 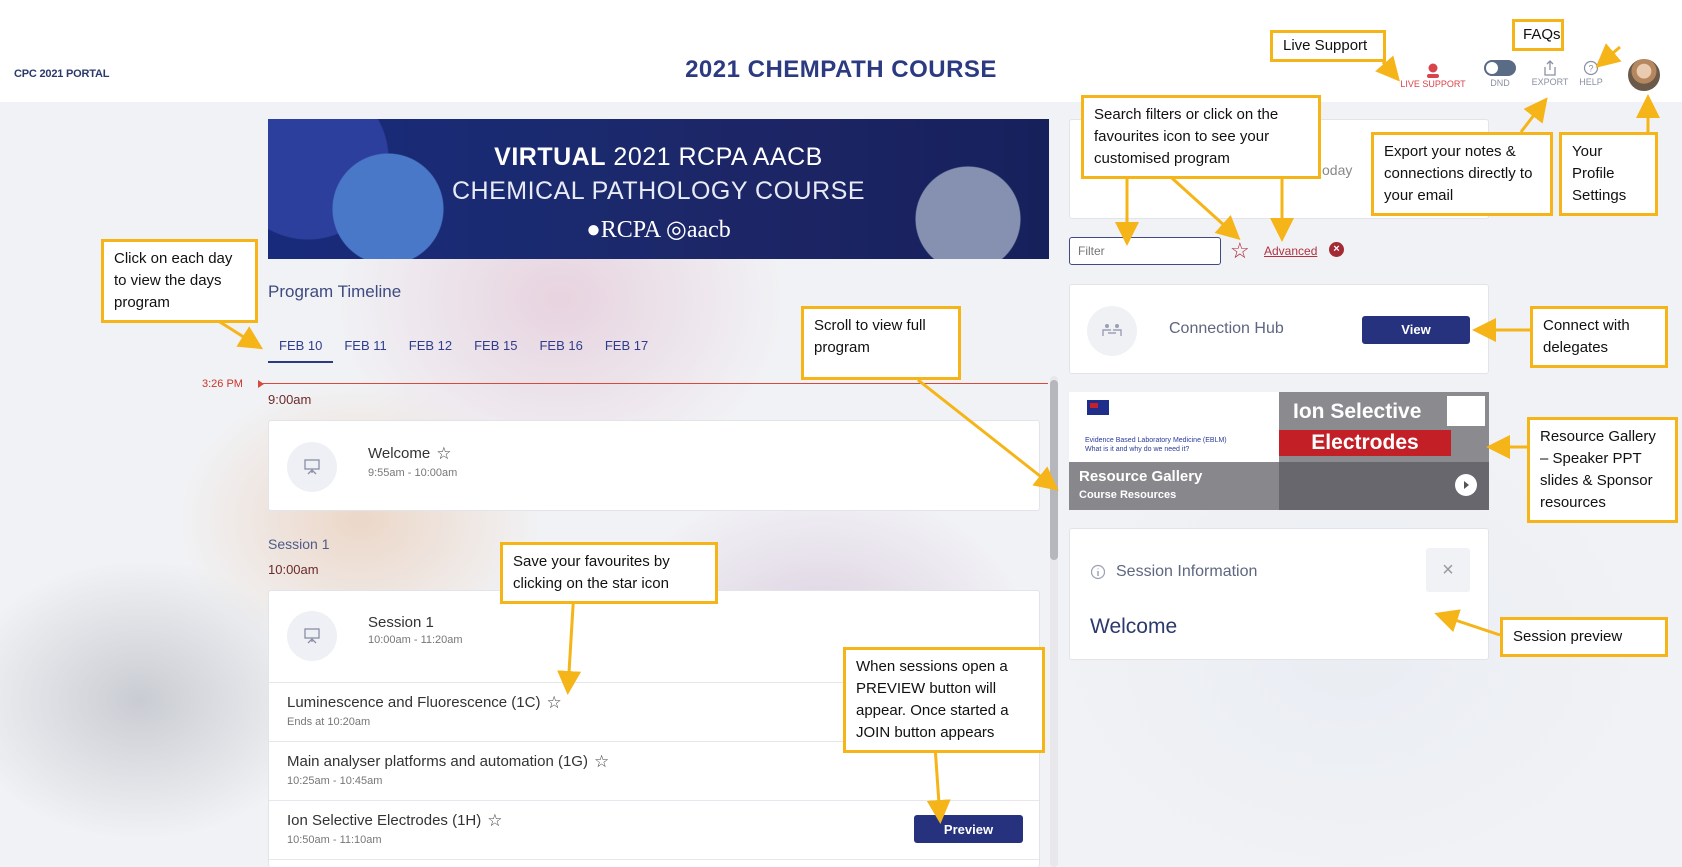 I want to click on list-item-time: 10:25am - 10:45am, so click(x=335, y=781).